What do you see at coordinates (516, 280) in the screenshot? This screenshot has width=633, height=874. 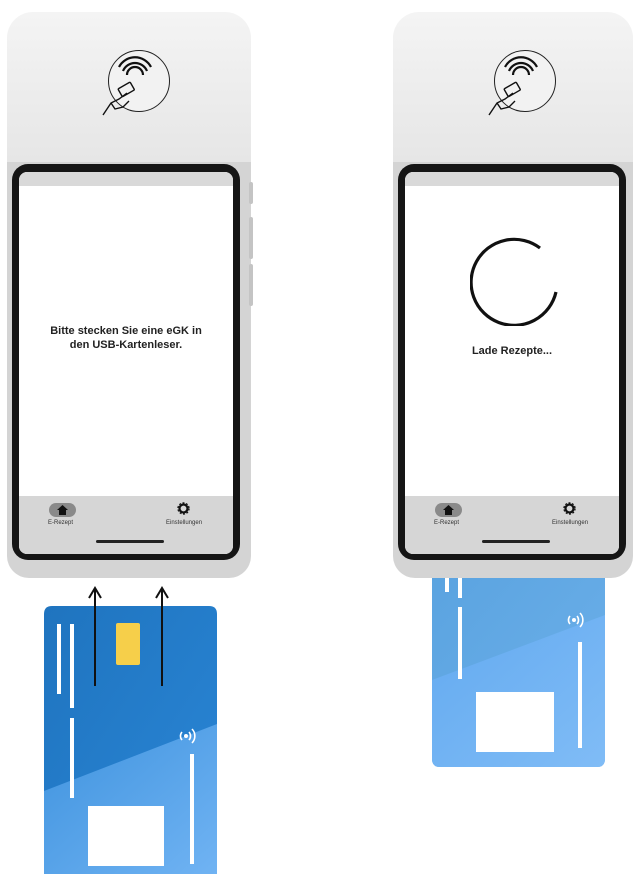 I see `loading-spinner-icon` at bounding box center [516, 280].